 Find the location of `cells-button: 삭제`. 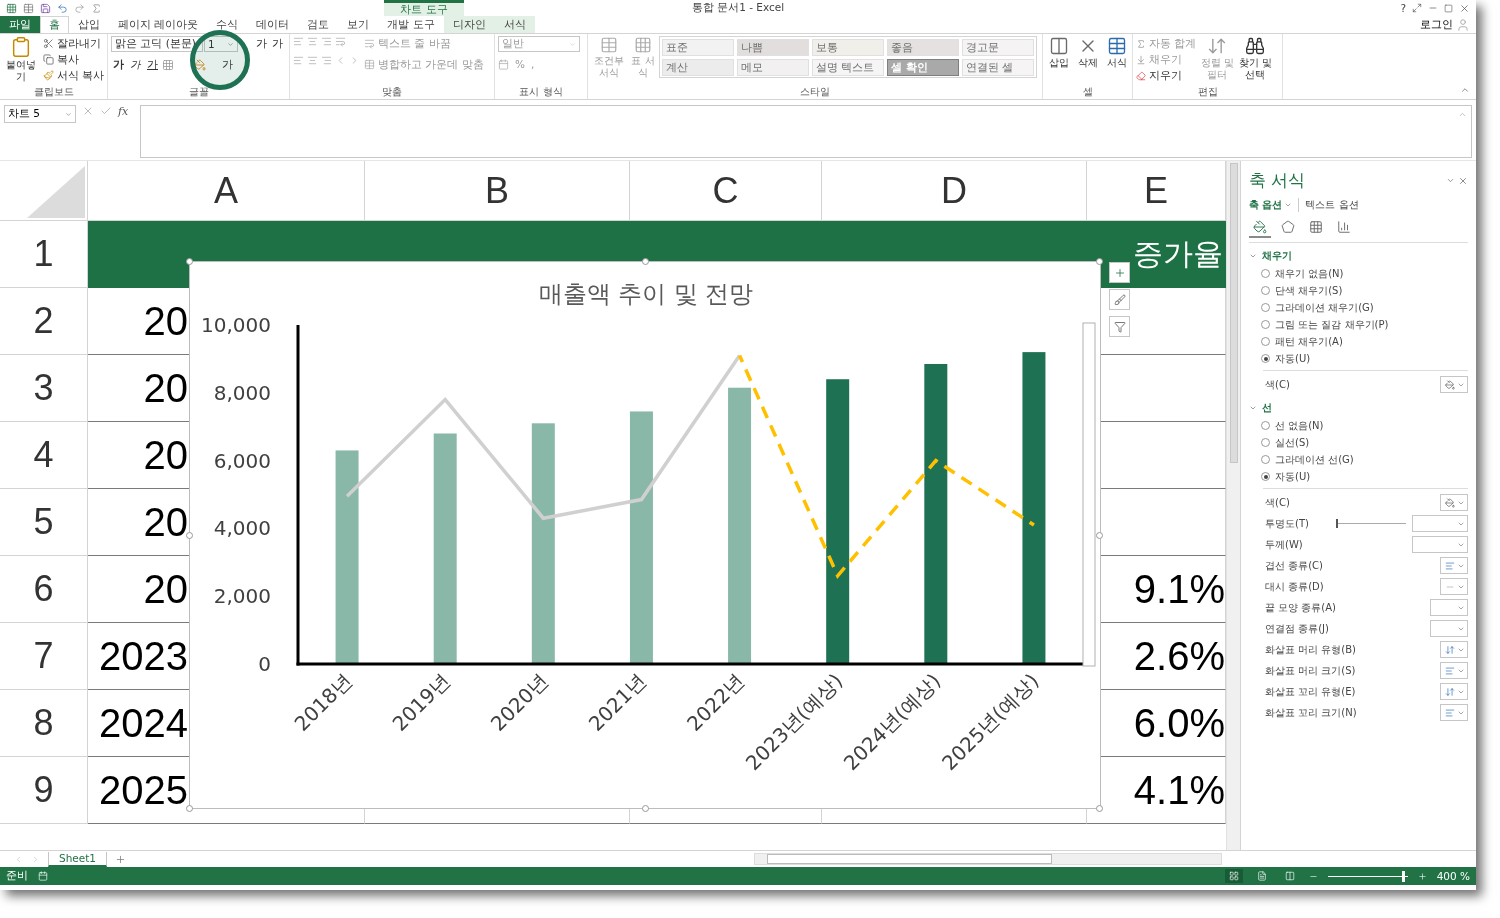

cells-button: 삭제 is located at coordinates (1087, 60).